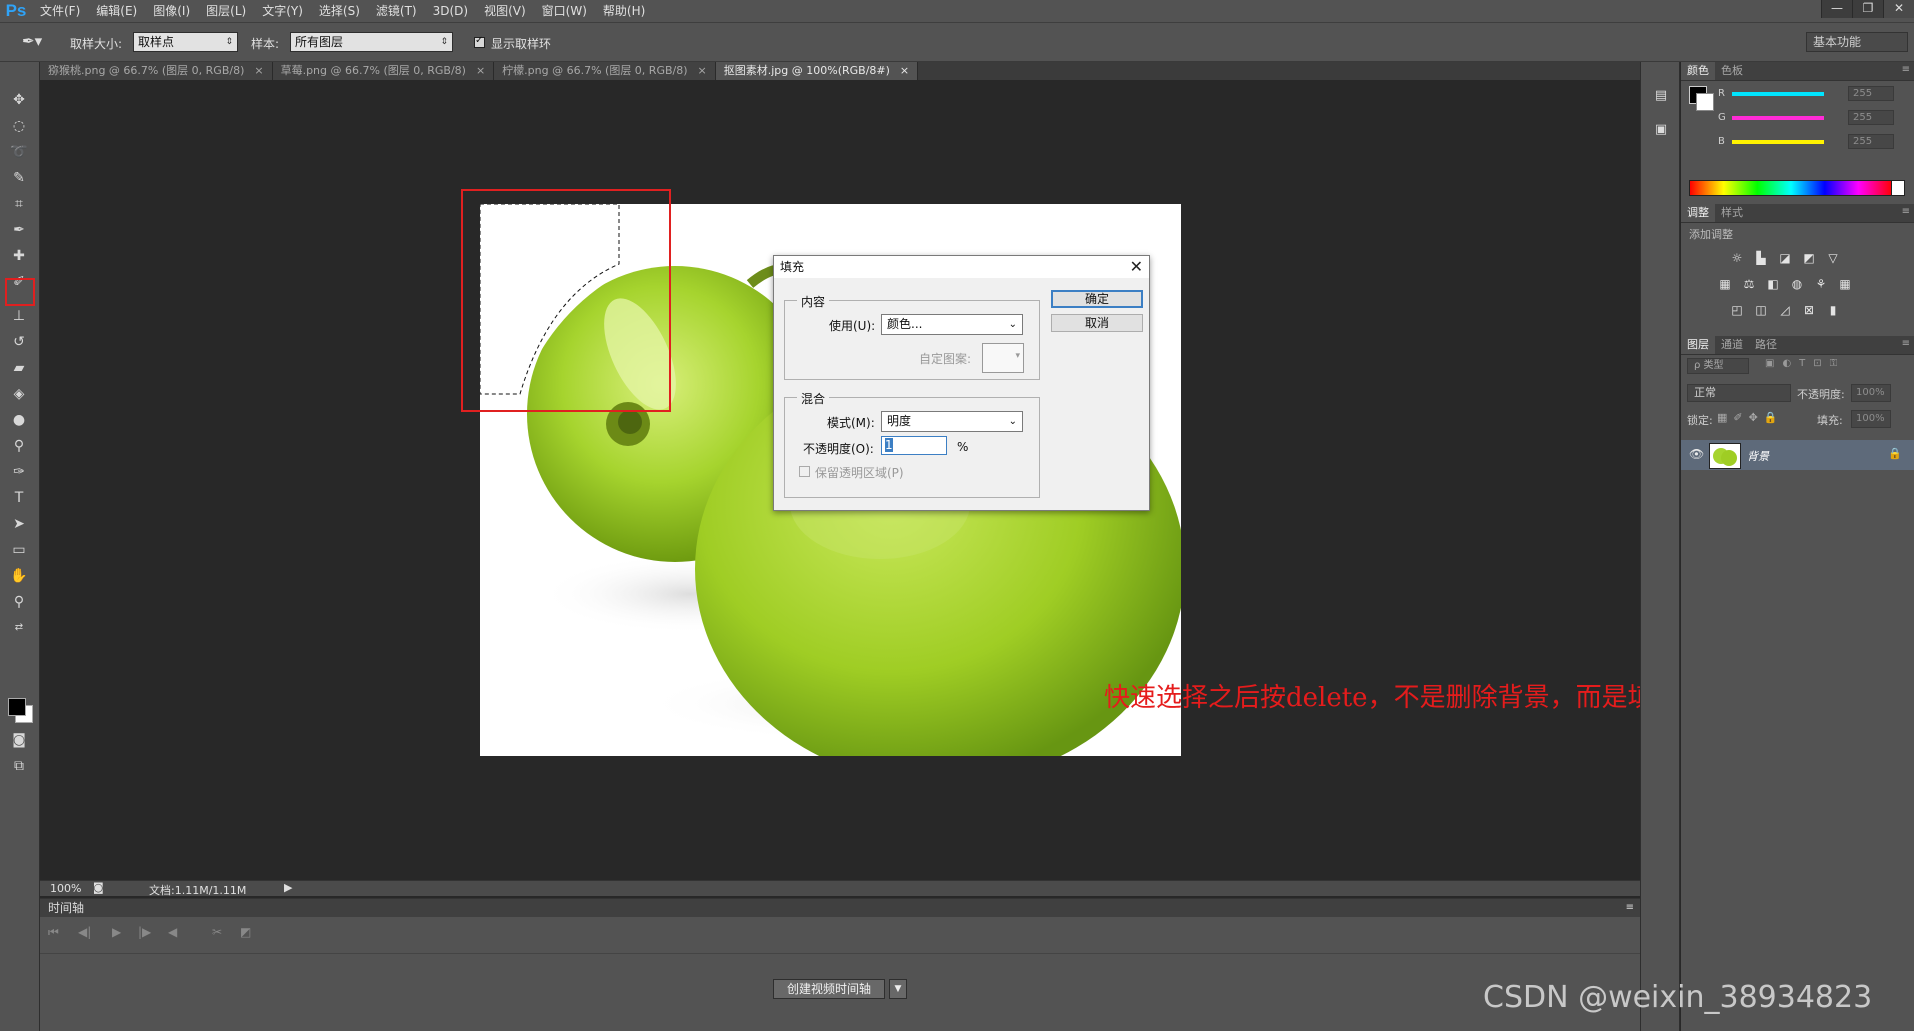  Describe the element at coordinates (1661, 131) in the screenshot. I see `properties-panel-icon: ▣` at that location.